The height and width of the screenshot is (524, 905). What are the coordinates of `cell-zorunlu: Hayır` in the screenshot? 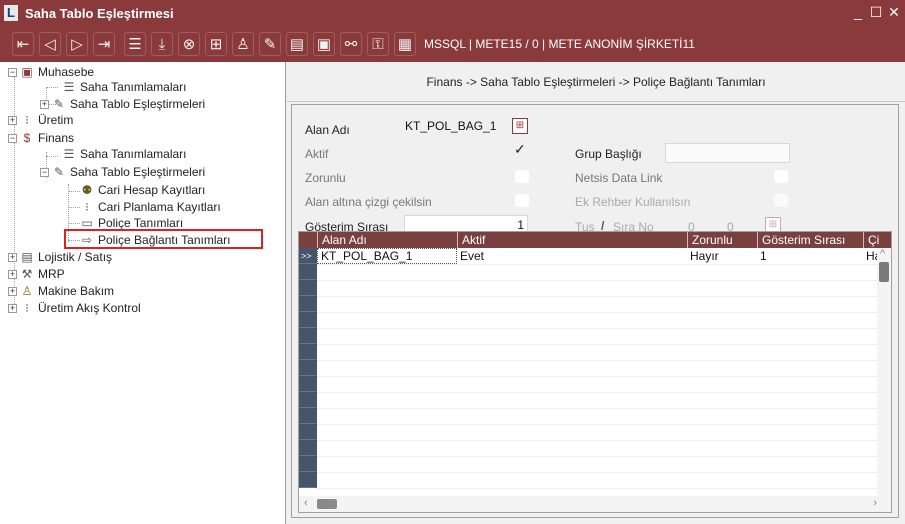 It's located at (722, 256).